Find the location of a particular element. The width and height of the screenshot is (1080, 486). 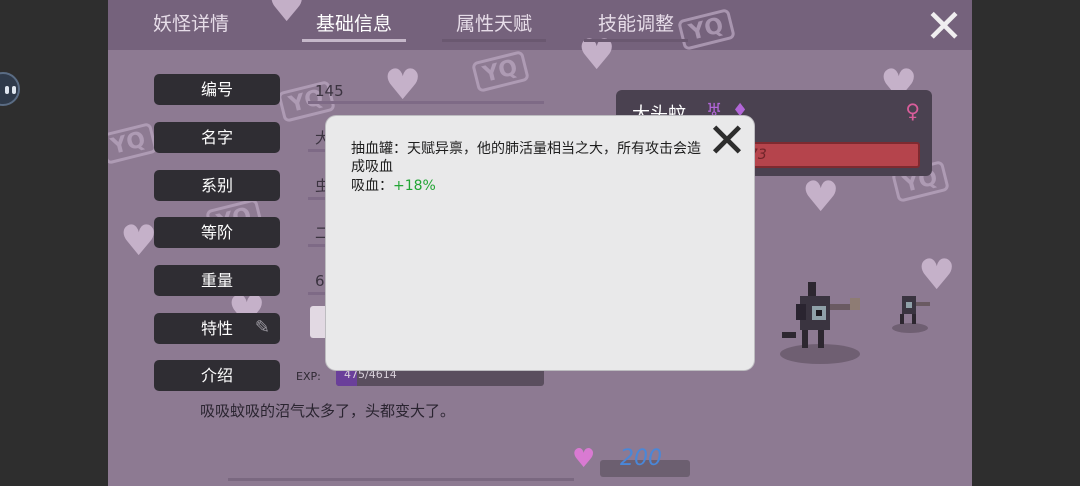

monster-small-sprite is located at coordinates (911, 314).